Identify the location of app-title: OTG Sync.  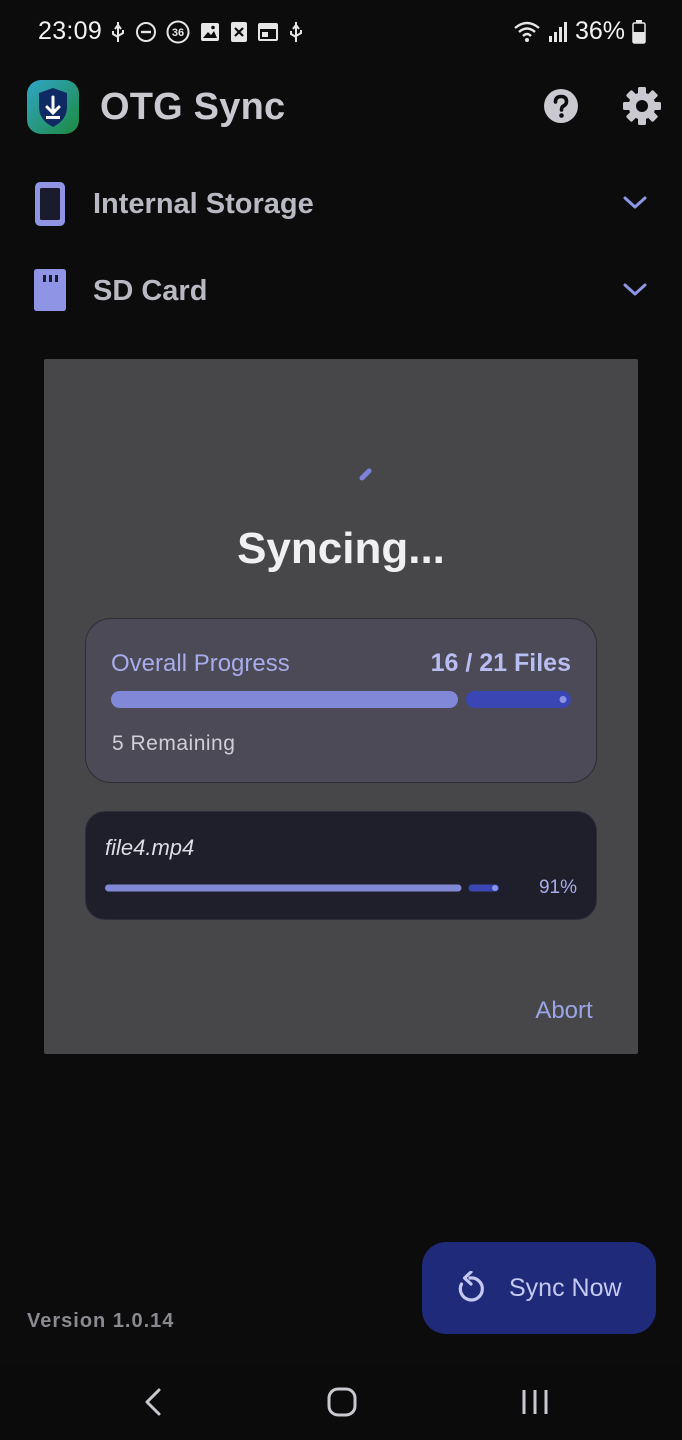
(193, 107).